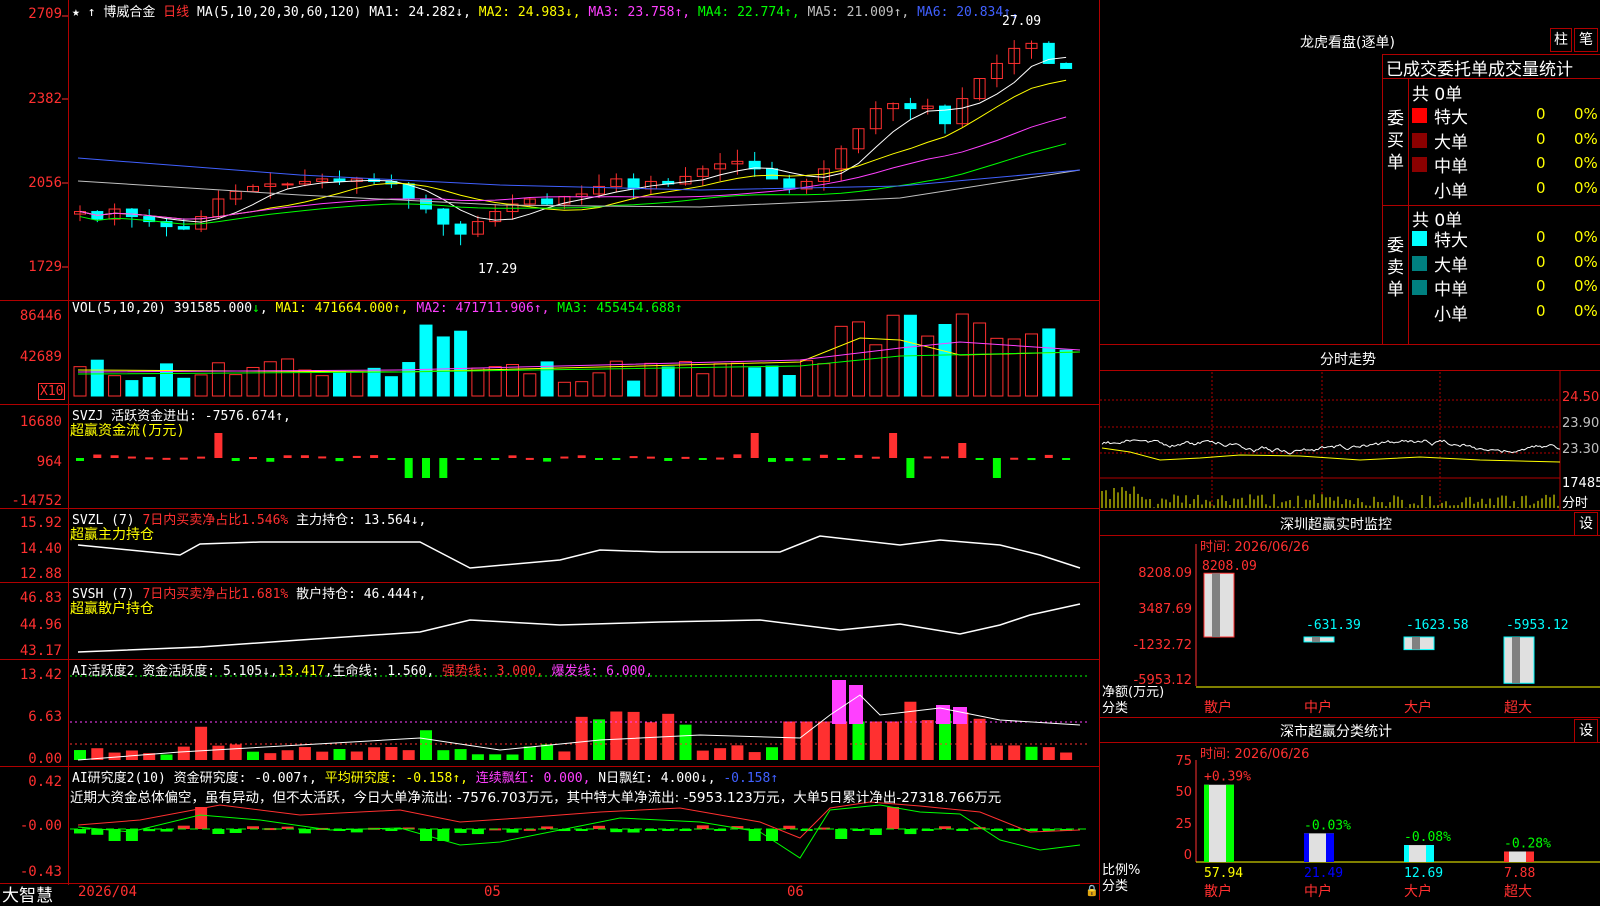 The image size is (1600, 906). Describe the element at coordinates (620, 308) in the screenshot. I see `vol-ma3: MA3: 455454.688↑` at that location.